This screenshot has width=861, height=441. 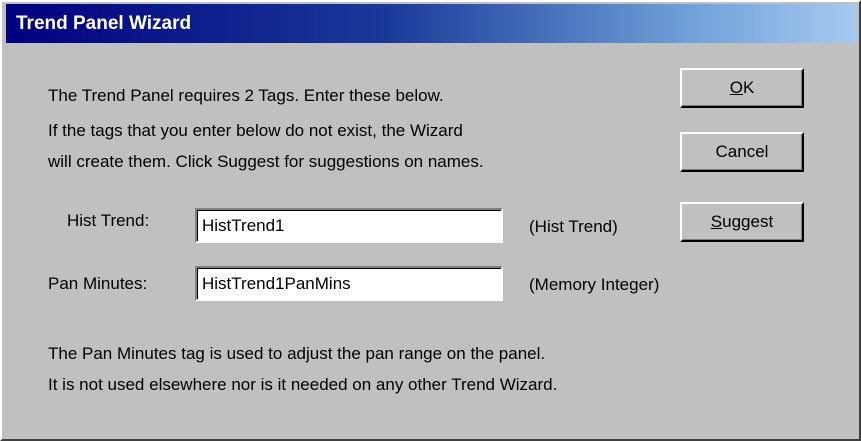 I want to click on suggest-button: Suggest, so click(x=742, y=222).